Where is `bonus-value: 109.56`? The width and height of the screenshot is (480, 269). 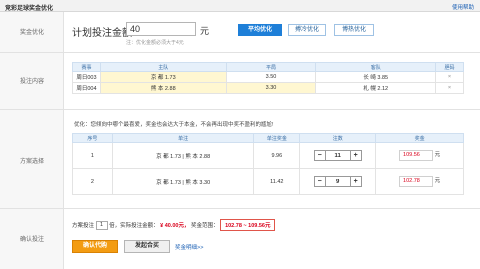 bonus-value: 109.56 is located at coordinates (416, 155).